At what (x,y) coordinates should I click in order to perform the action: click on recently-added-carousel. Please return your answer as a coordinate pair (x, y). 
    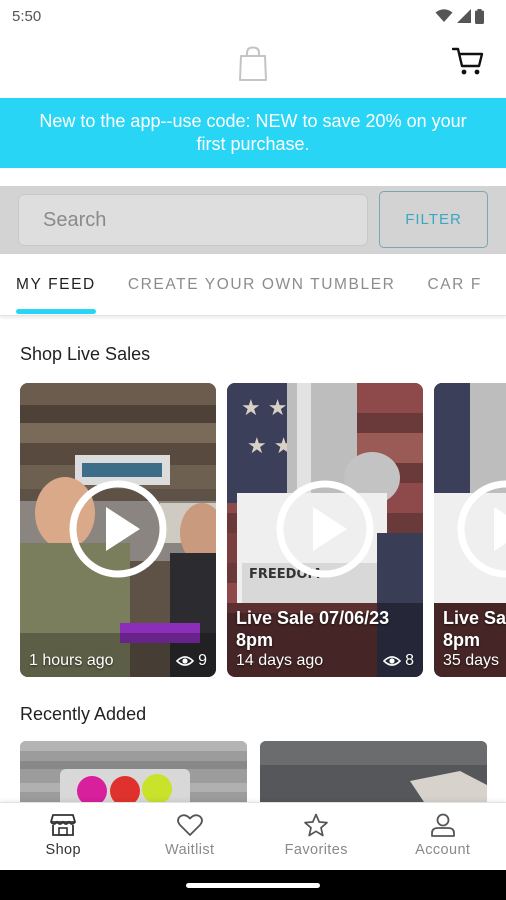
    Looking at the image, I should click on (263, 772).